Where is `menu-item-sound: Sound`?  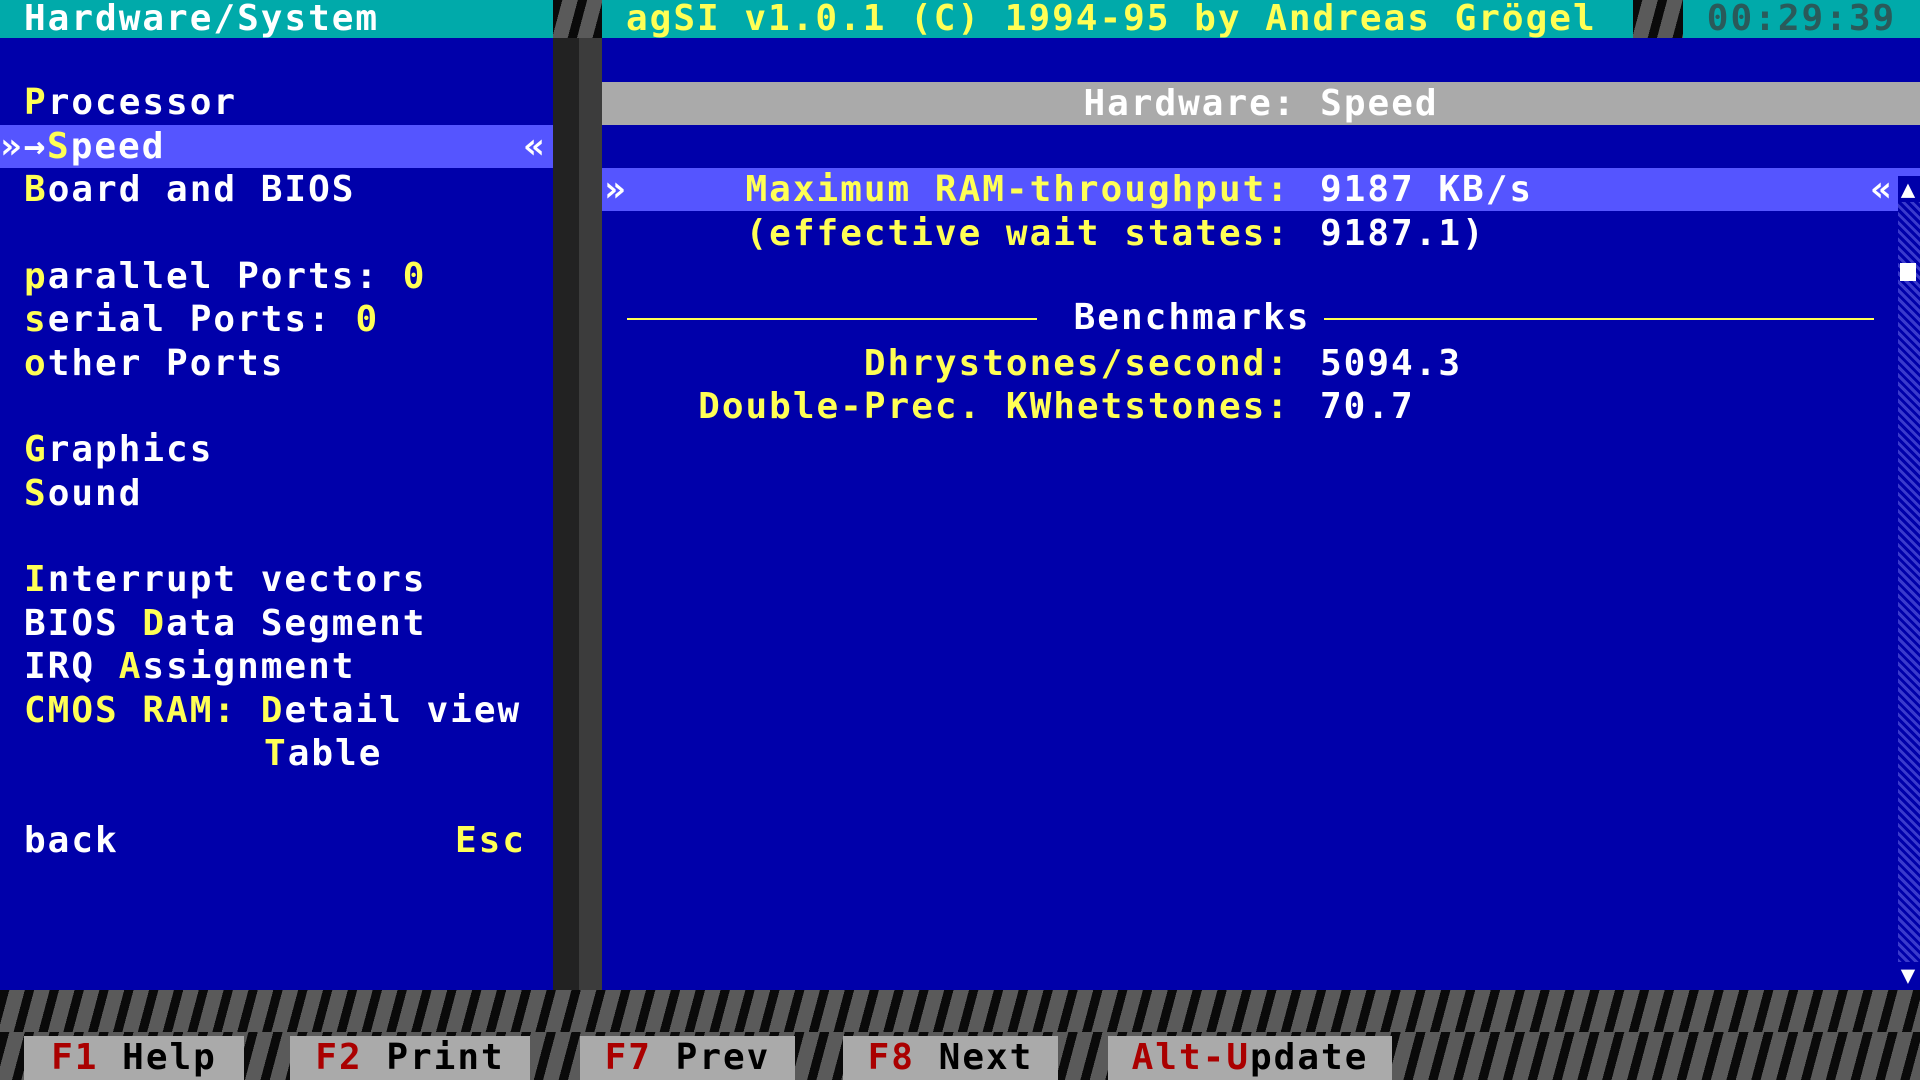 menu-item-sound: Sound is located at coordinates (276, 493).